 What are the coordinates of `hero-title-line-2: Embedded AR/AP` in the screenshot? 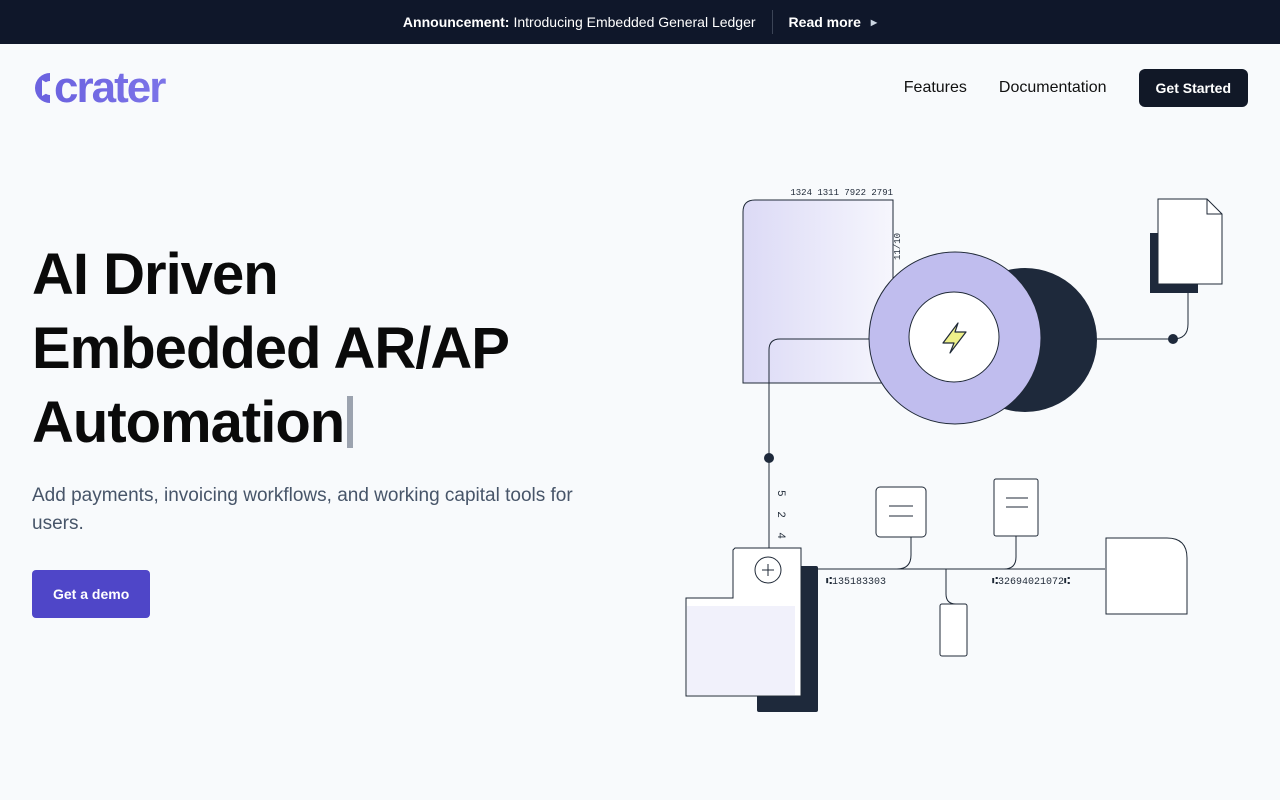 It's located at (271, 348).